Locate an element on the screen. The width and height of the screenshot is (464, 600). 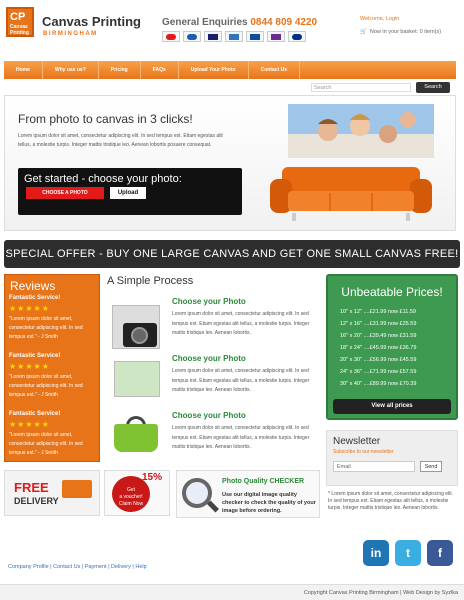
newsletter-title: Newsletter is located at coordinates (357, 441).